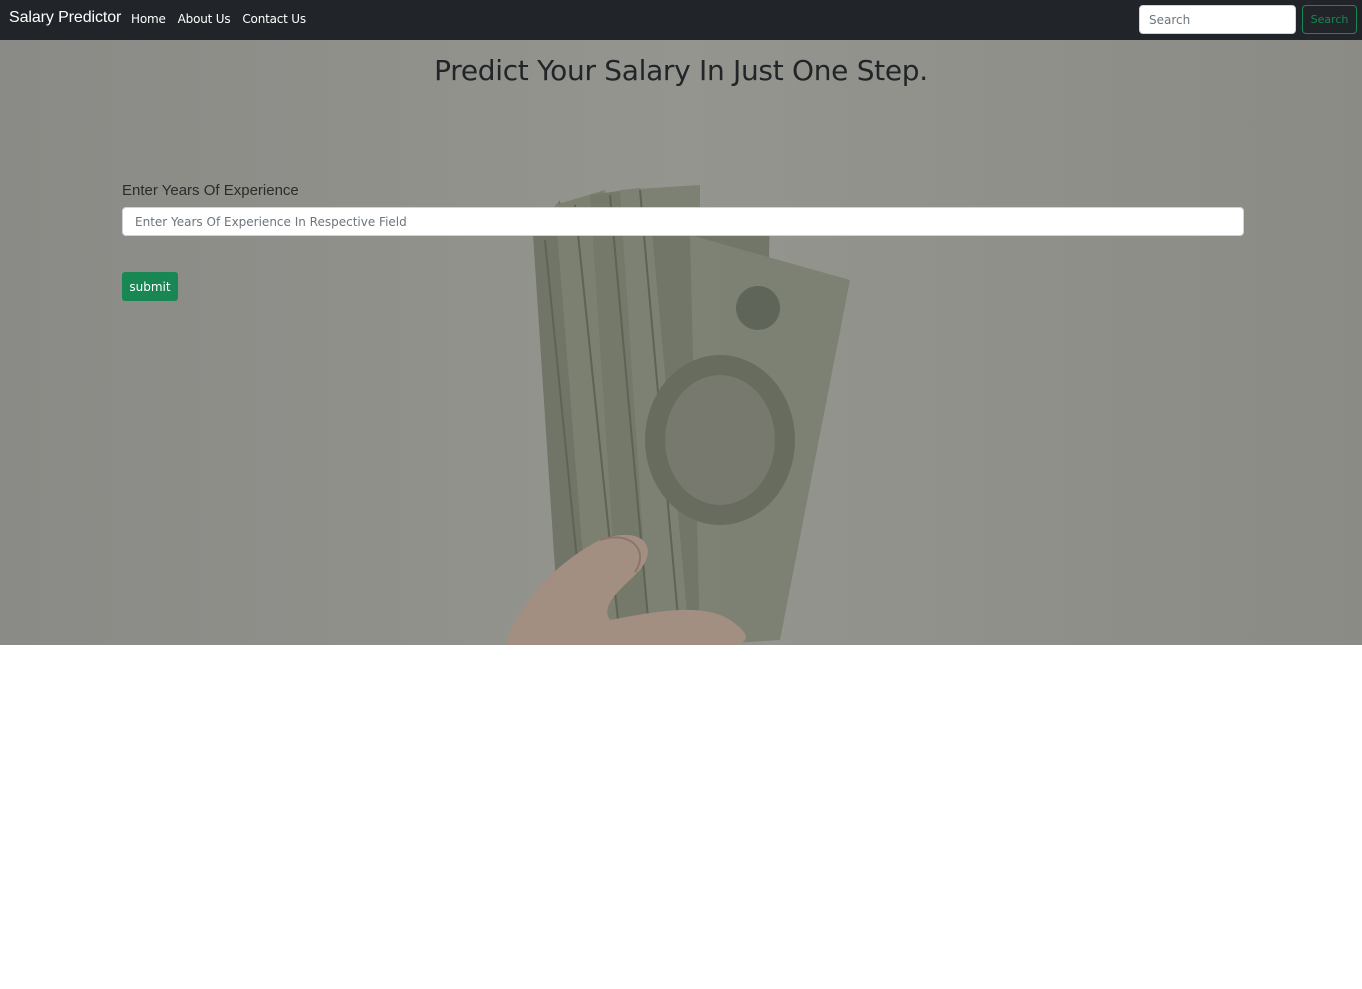  I want to click on brand-logo-text: Salary Predictor, so click(65, 18).